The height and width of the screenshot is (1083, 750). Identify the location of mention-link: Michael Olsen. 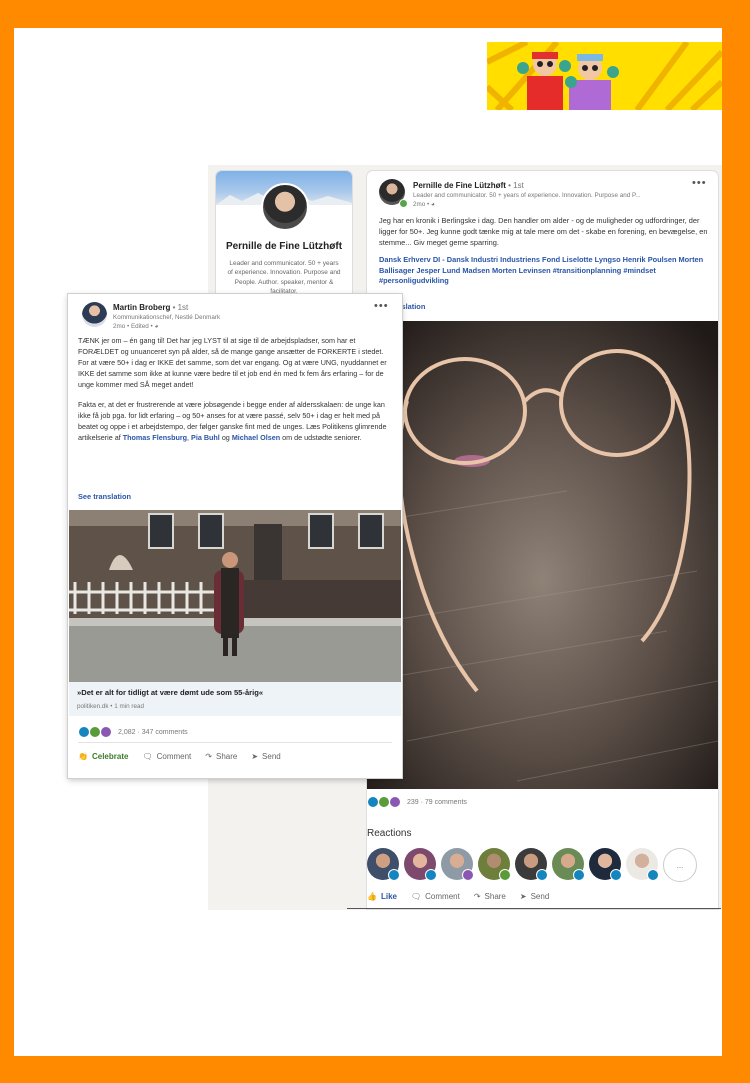
(256, 437).